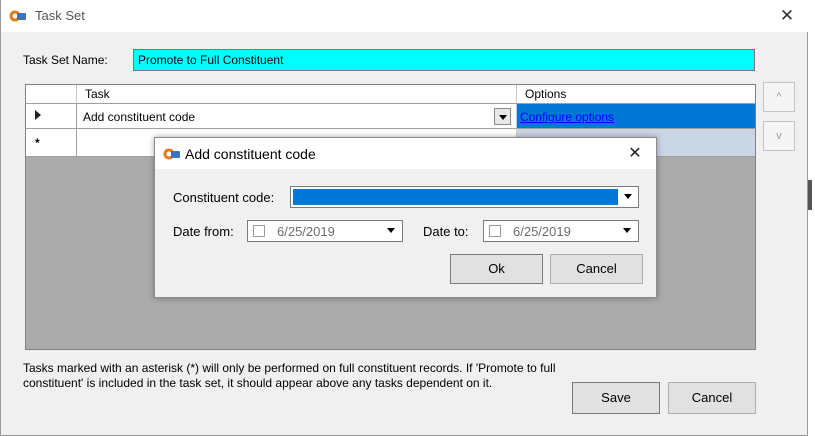 The image size is (815, 436). What do you see at coordinates (636, 116) in the screenshot?
I see `options-cell: Configure options` at bounding box center [636, 116].